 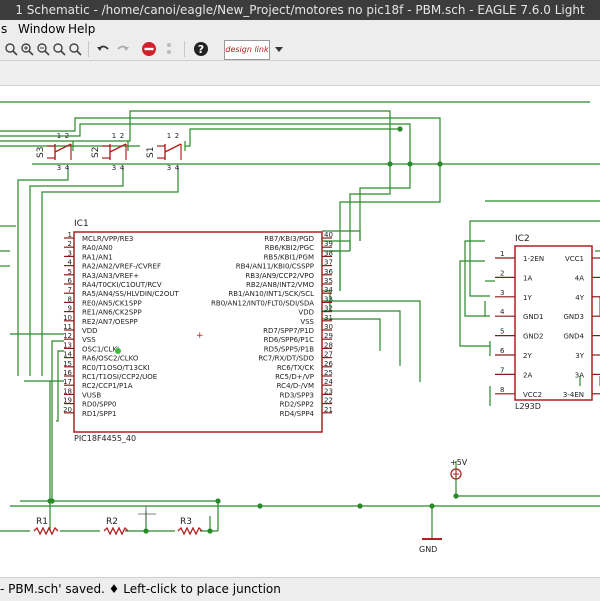 I want to click on ic2-pin-number: 1, so click(x=502, y=254).